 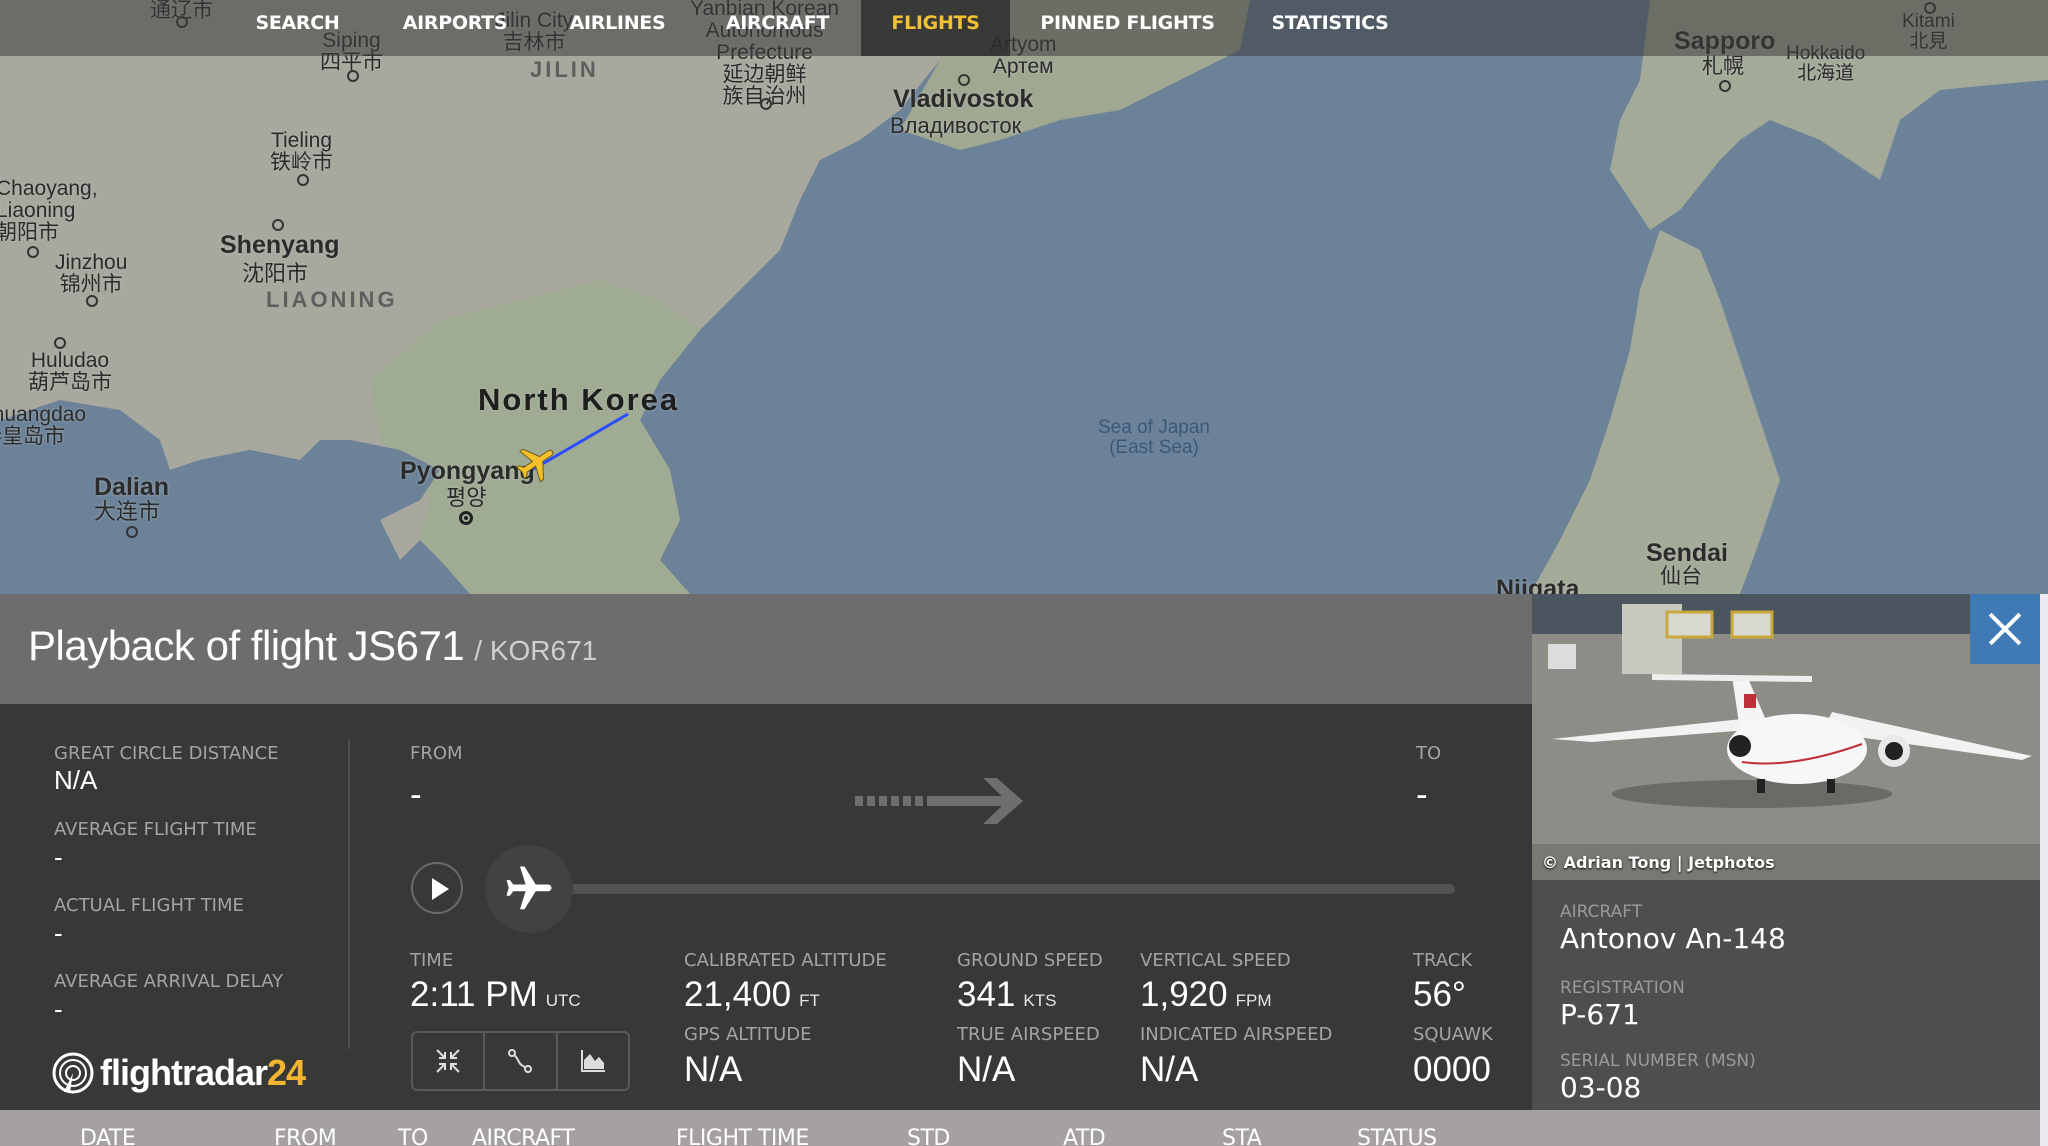 What do you see at coordinates (928, 1136) in the screenshot?
I see `column-std: STD` at bounding box center [928, 1136].